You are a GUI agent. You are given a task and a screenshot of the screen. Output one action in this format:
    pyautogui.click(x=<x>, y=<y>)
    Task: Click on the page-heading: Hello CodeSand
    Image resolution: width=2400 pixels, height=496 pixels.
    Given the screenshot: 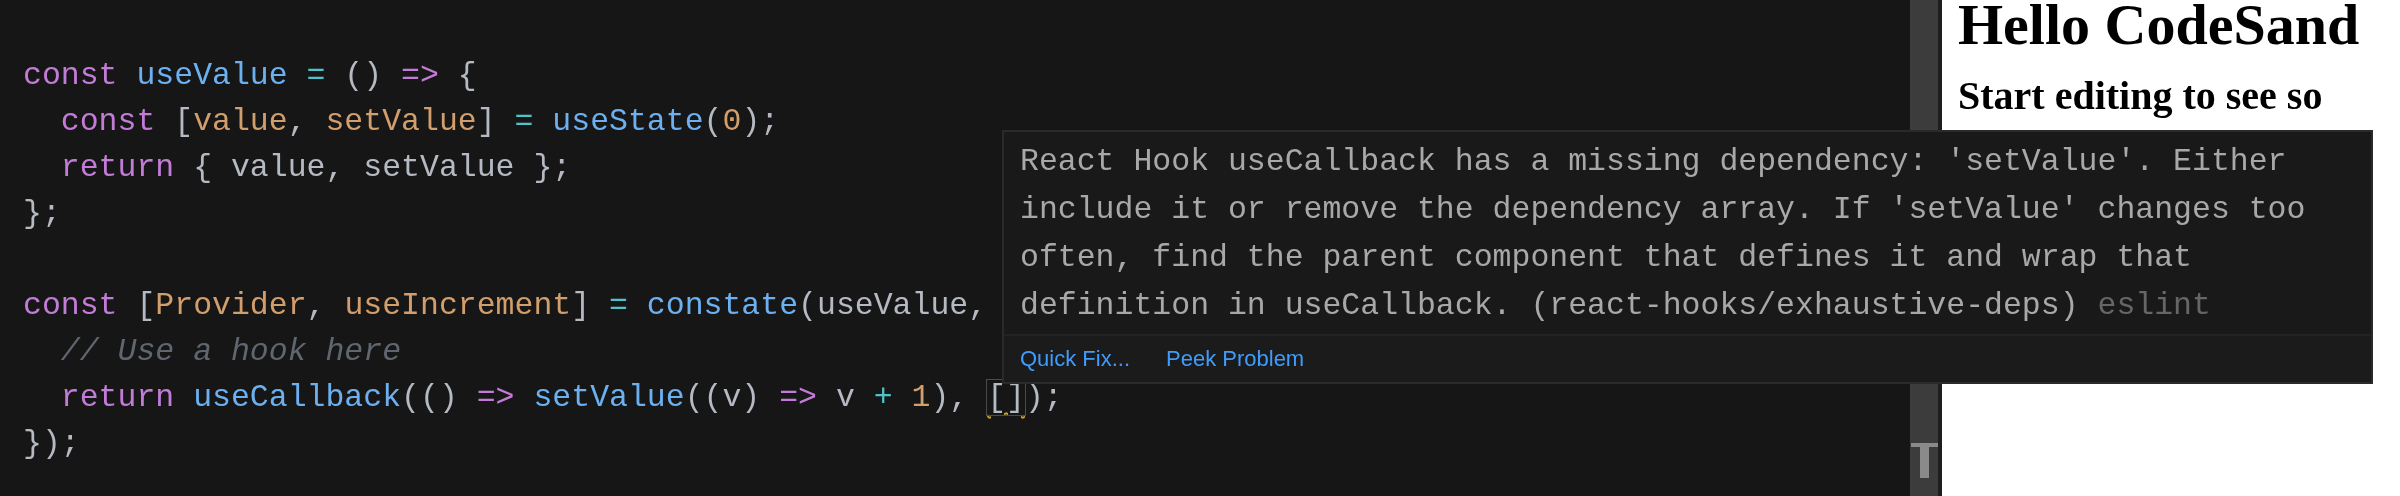 What is the action you would take?
    pyautogui.click(x=2159, y=27)
    